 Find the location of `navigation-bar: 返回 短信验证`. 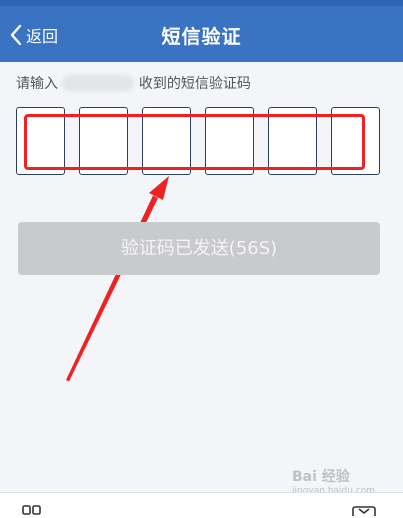

navigation-bar: 返回 短信验证 is located at coordinates (201, 34).